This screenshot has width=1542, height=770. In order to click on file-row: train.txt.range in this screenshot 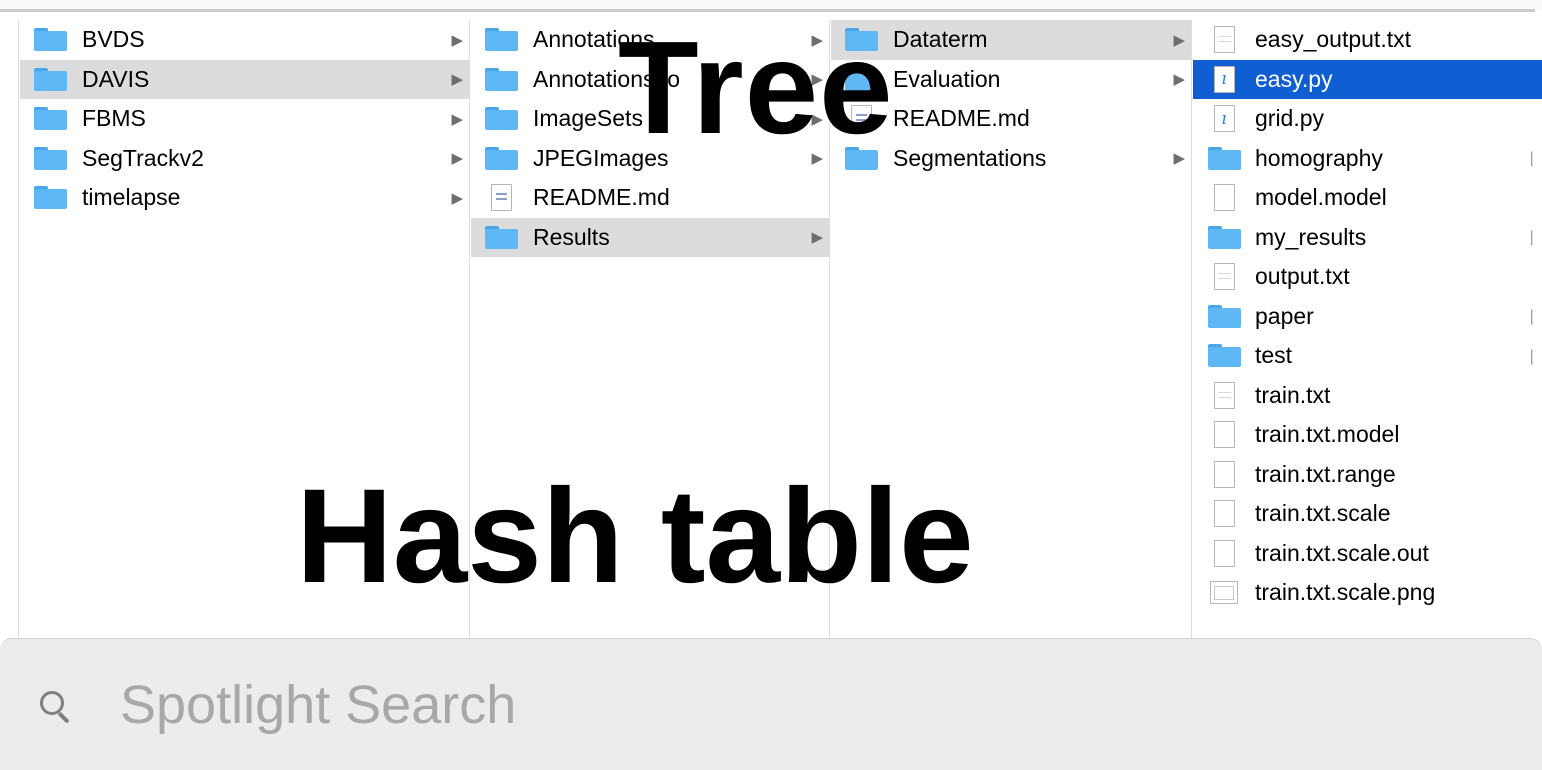, I will do `click(1367, 475)`.